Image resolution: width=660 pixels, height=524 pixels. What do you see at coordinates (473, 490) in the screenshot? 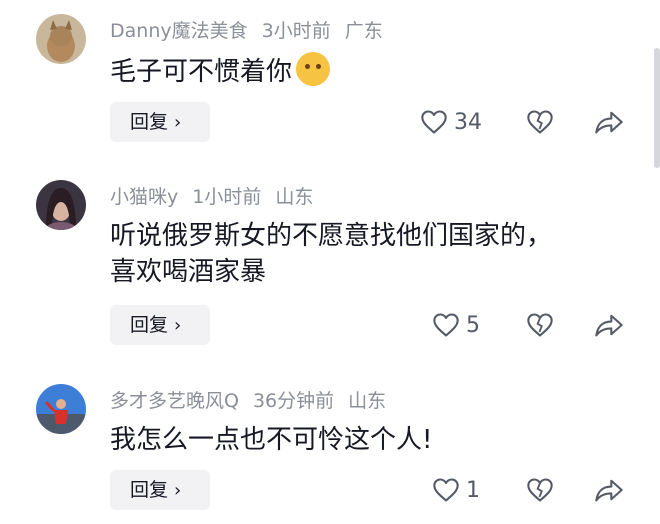
I see `like-count: 1` at bounding box center [473, 490].